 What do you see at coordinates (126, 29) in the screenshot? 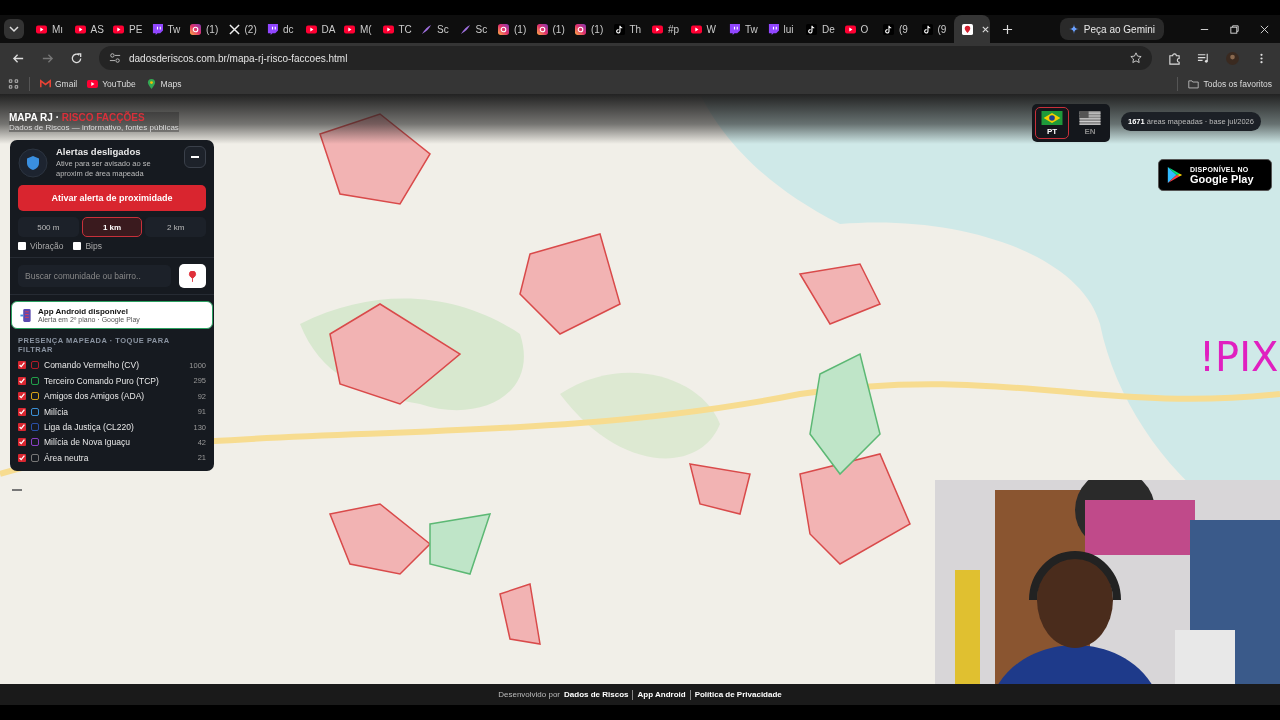
I see `browser-tab: PE` at bounding box center [126, 29].